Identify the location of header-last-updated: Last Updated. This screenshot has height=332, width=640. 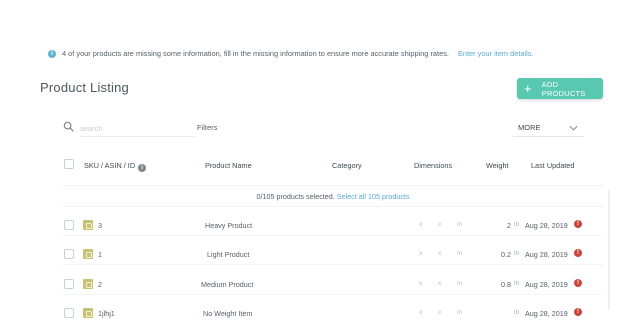
(552, 165).